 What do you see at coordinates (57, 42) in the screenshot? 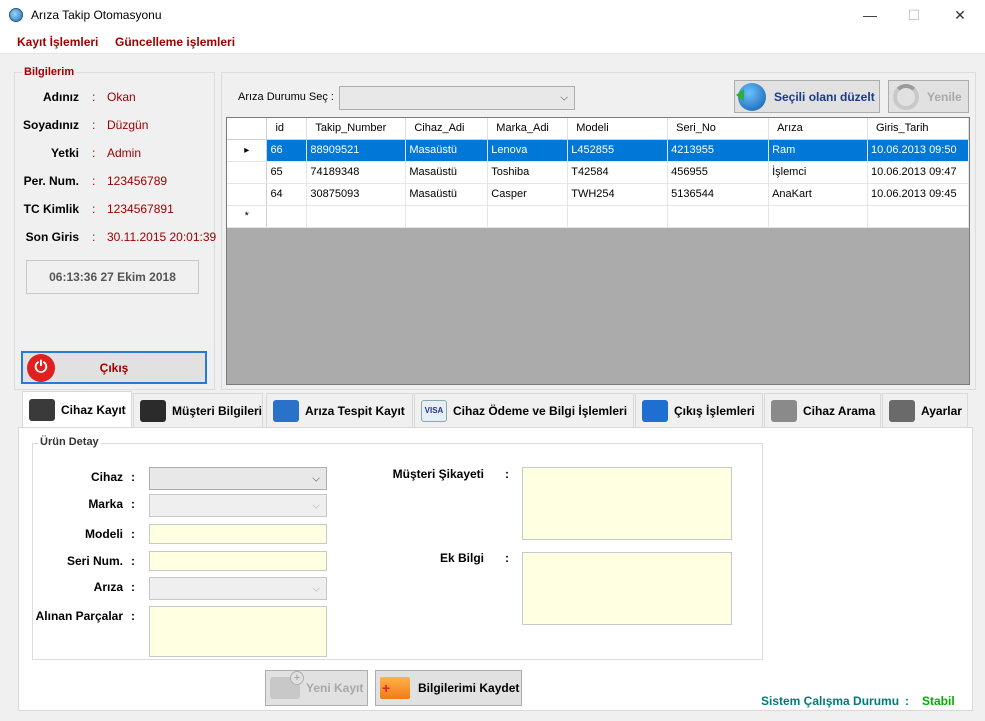
I see `menu-kayit-islemleri: Kayıt İşlemleri` at bounding box center [57, 42].